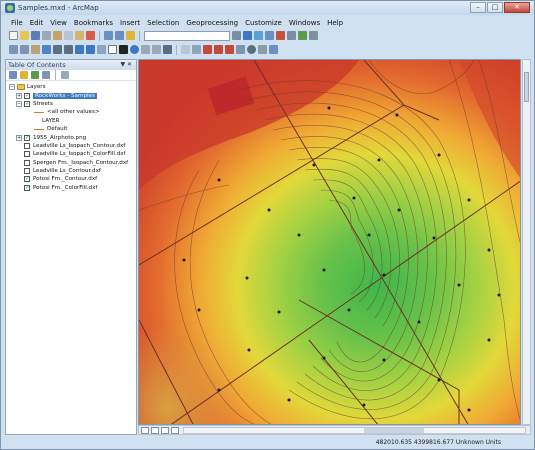  Describe the element at coordinates (517, 7) in the screenshot. I see `close-button: ✕` at that location.